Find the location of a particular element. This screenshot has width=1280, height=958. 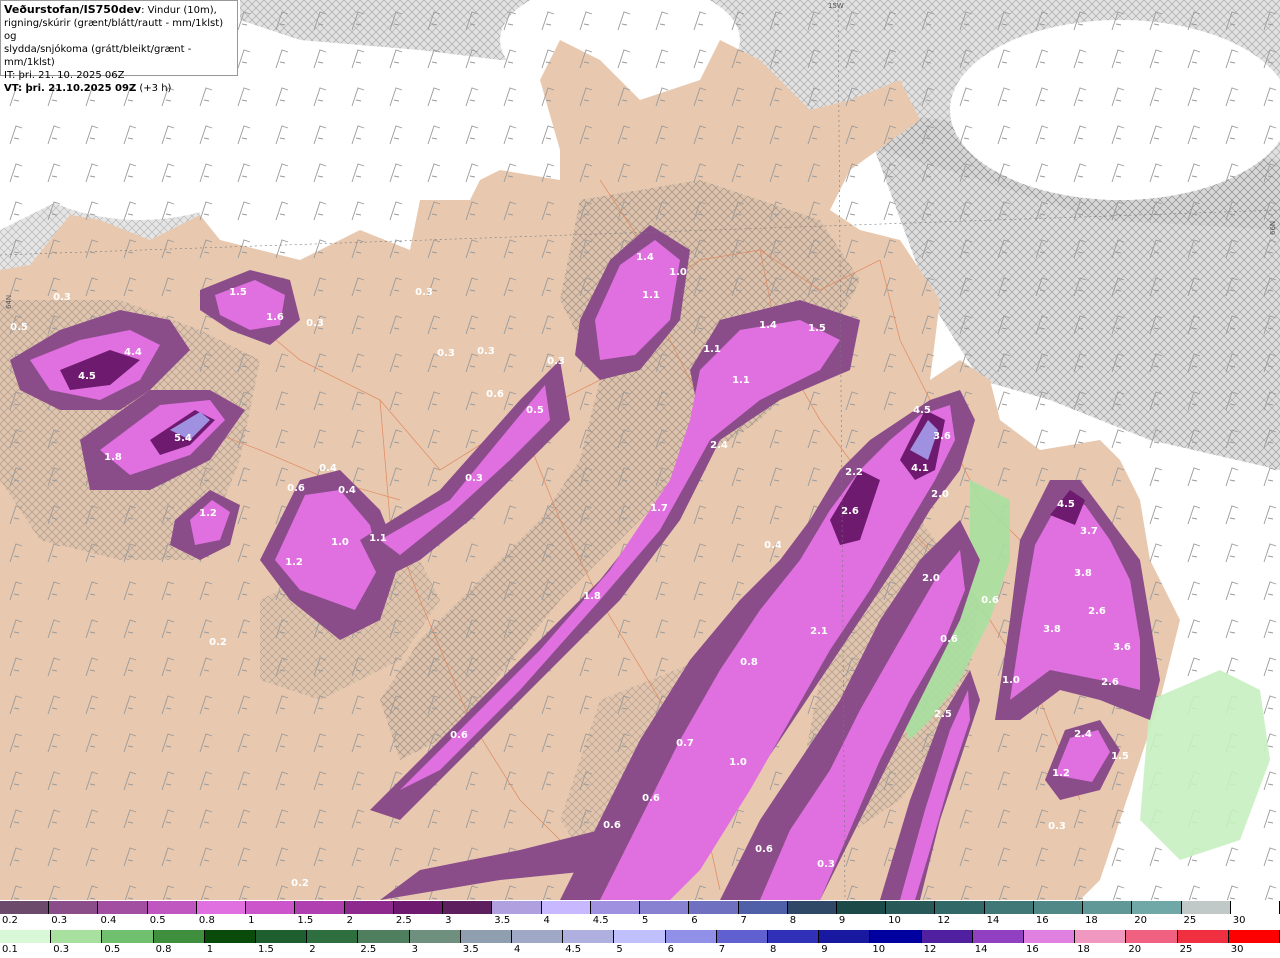

legend-label: 0.3 is located at coordinates (61, 949).